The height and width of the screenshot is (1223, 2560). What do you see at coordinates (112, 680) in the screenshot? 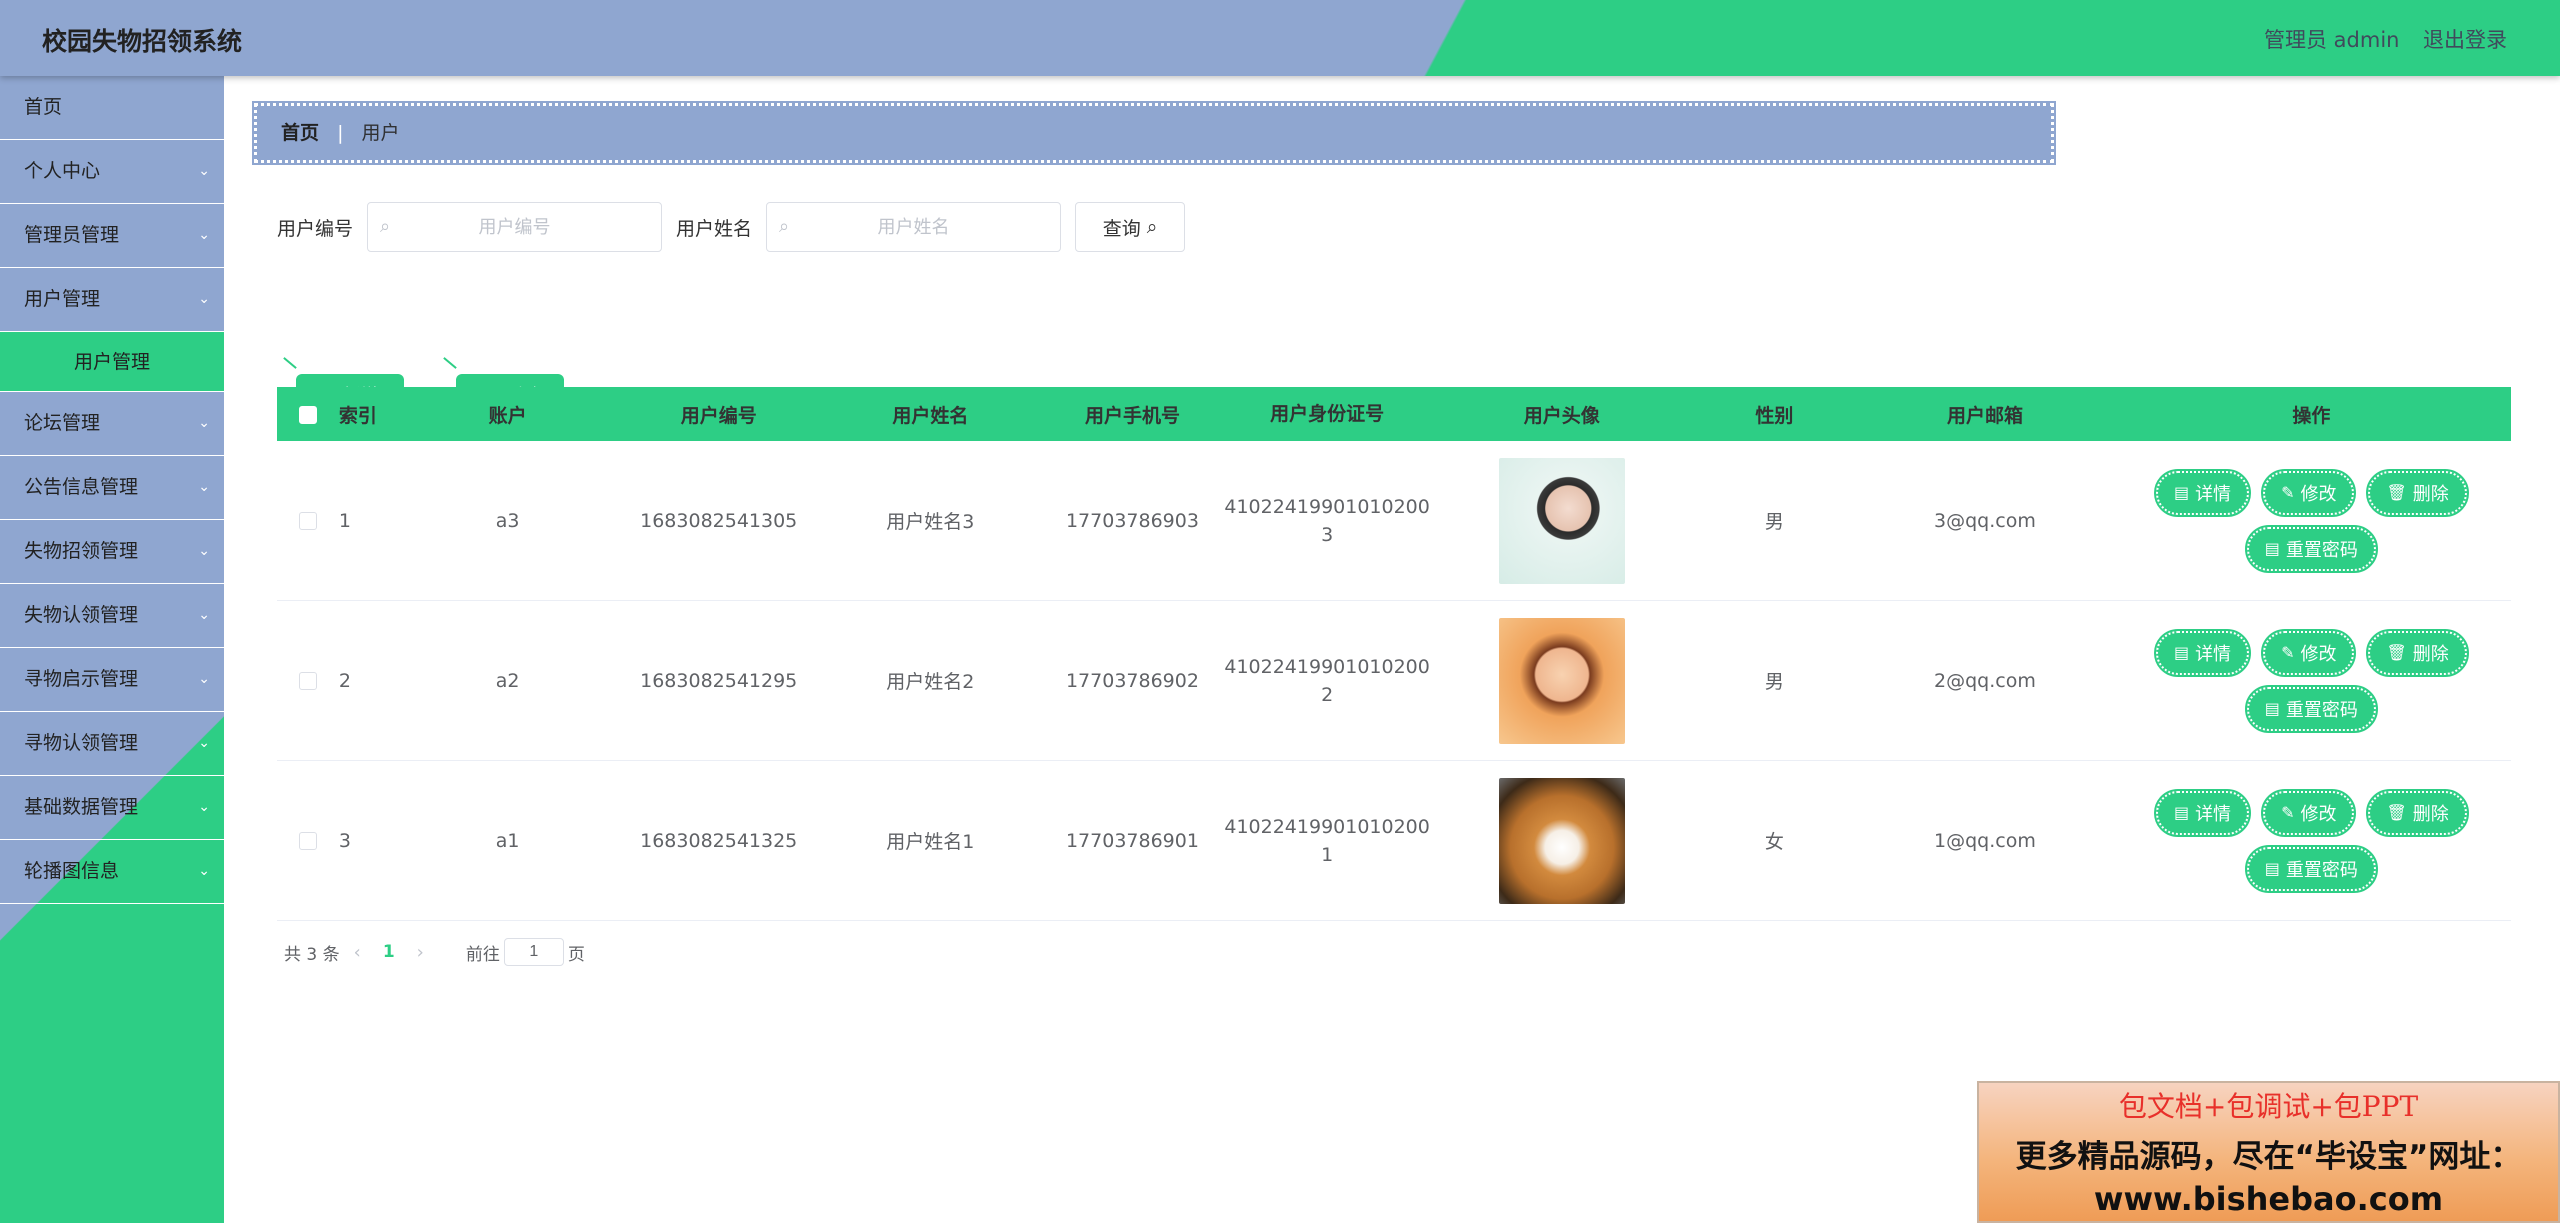
I see `sidebar-item-seeking-notice-management: 寻物启示管理 ⌄` at bounding box center [112, 680].